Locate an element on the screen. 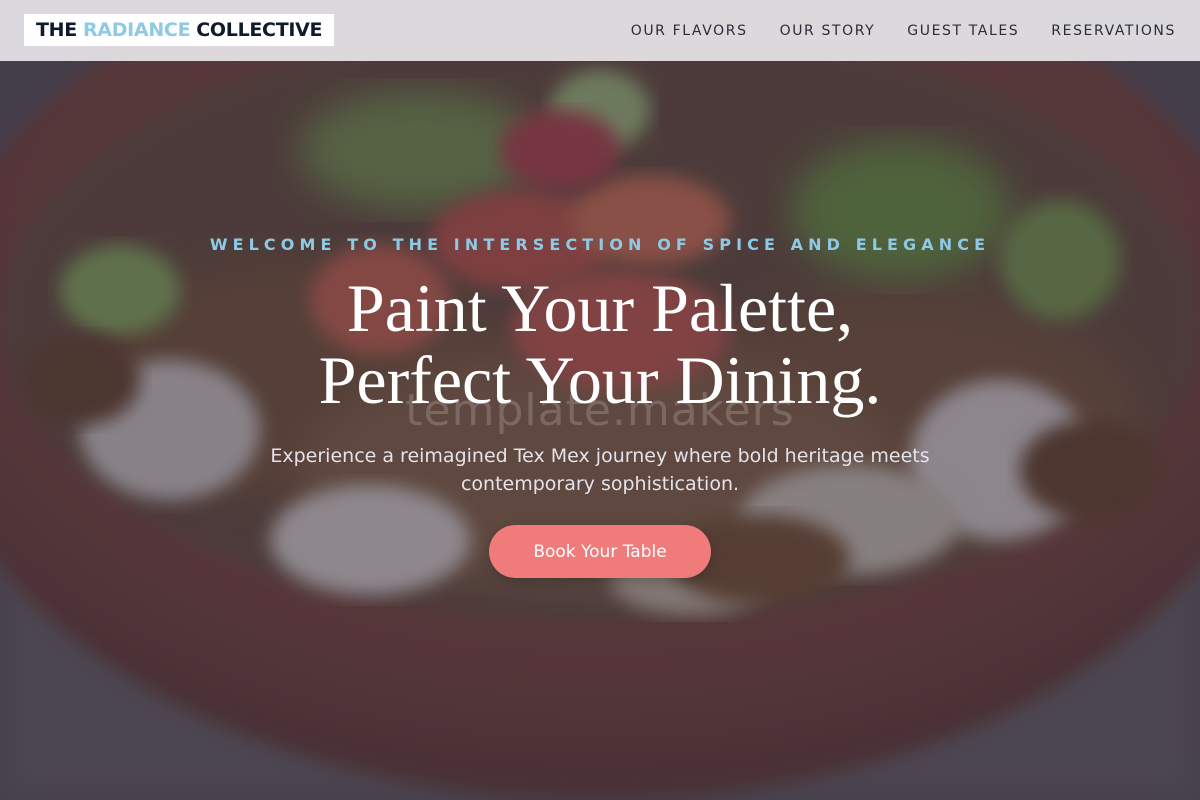 The image size is (1200, 800). hero-headline-line-2: Perfect Your Dining. is located at coordinates (600, 380).